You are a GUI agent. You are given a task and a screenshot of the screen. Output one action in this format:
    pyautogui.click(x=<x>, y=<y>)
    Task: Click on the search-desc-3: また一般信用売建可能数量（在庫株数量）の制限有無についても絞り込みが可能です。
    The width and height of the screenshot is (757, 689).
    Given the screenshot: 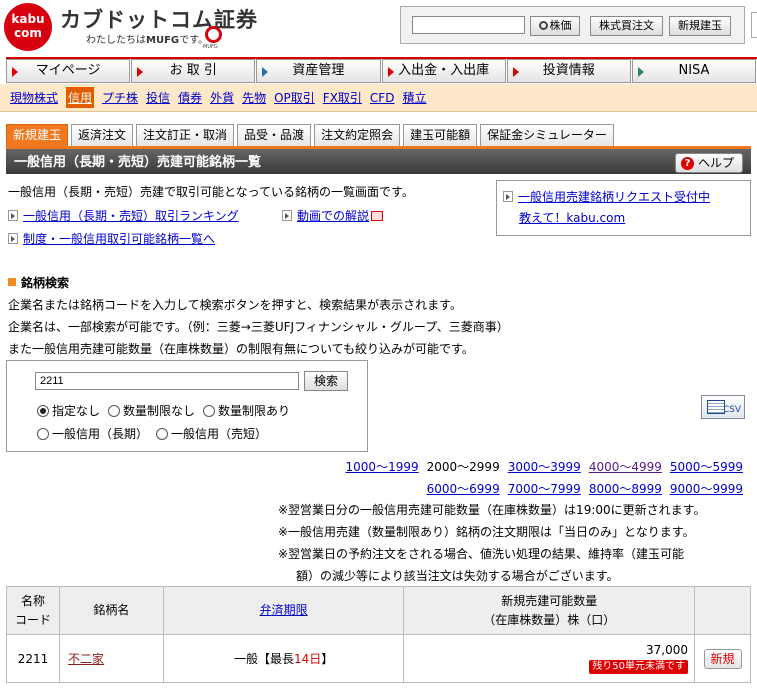 What is the action you would take?
    pyautogui.click(x=241, y=349)
    